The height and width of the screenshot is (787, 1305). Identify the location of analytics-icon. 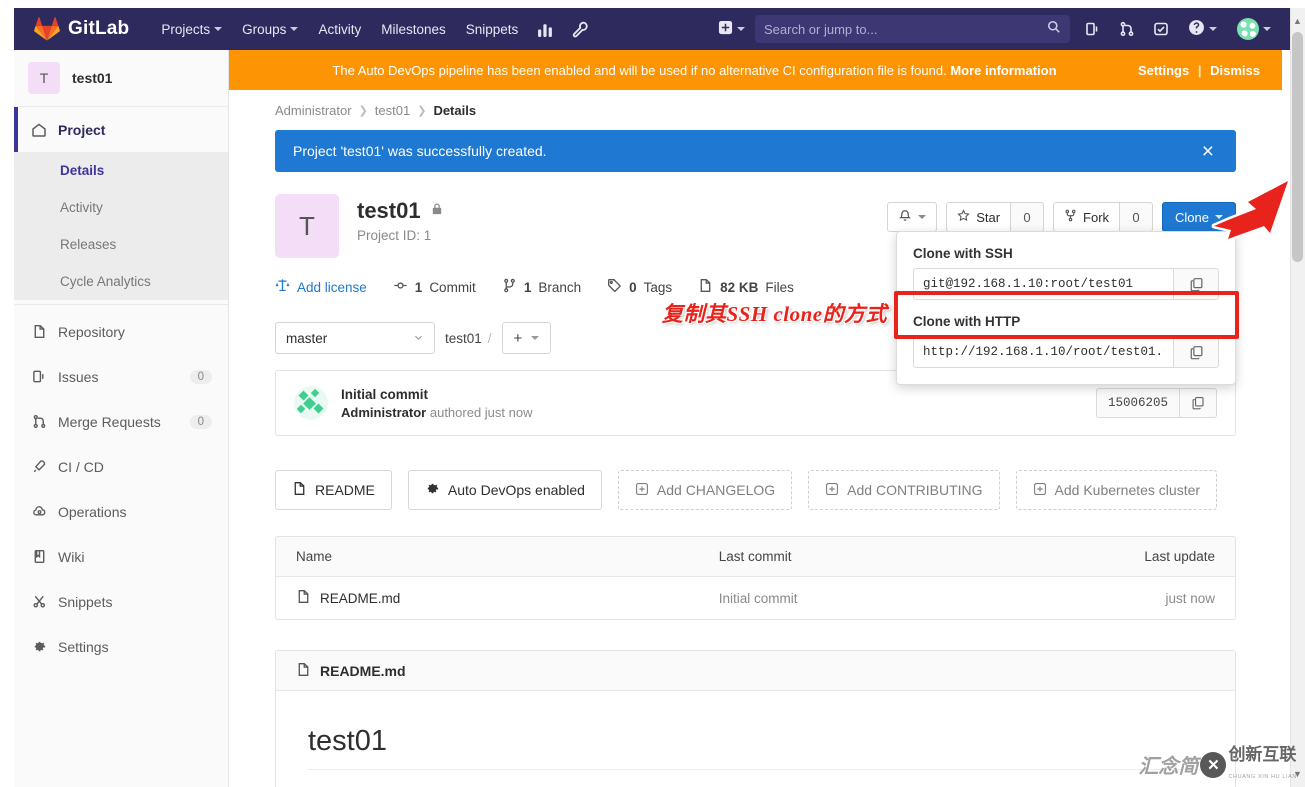
(545, 29).